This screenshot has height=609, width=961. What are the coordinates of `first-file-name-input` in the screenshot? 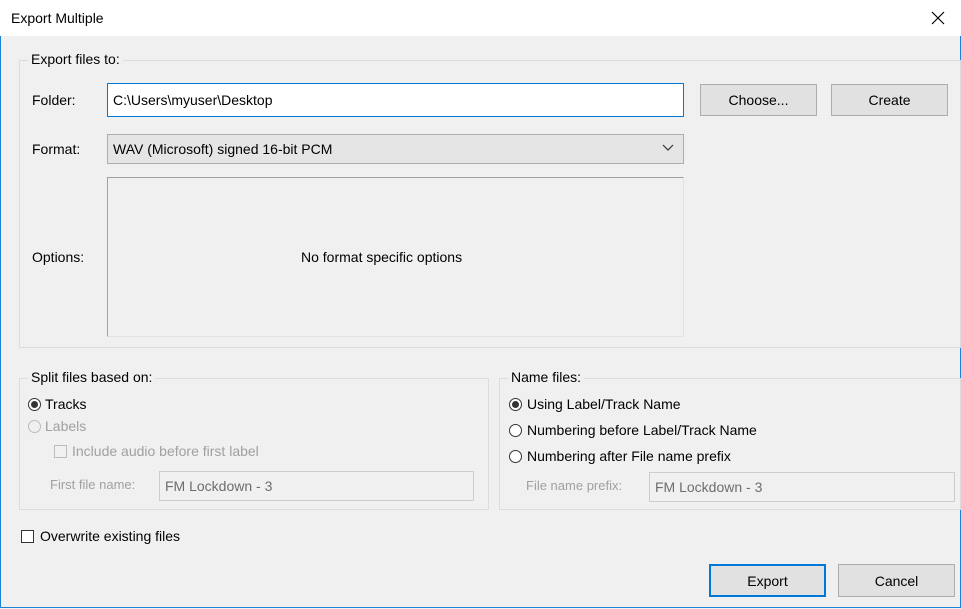 It's located at (316, 486).